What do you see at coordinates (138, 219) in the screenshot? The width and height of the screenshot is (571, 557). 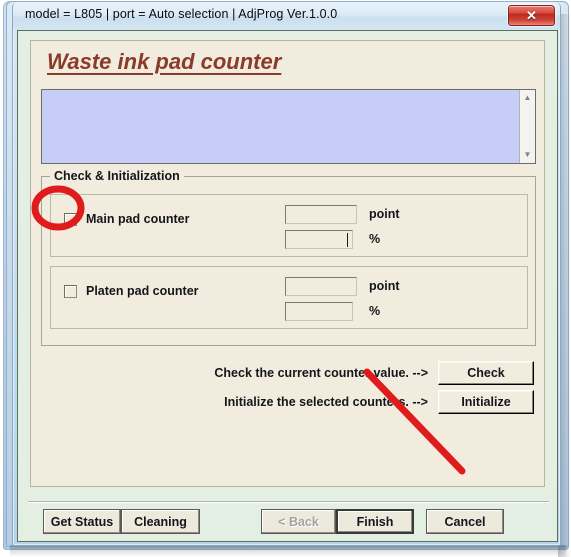 I see `main-pad-counter-label: Main pad counter` at bounding box center [138, 219].